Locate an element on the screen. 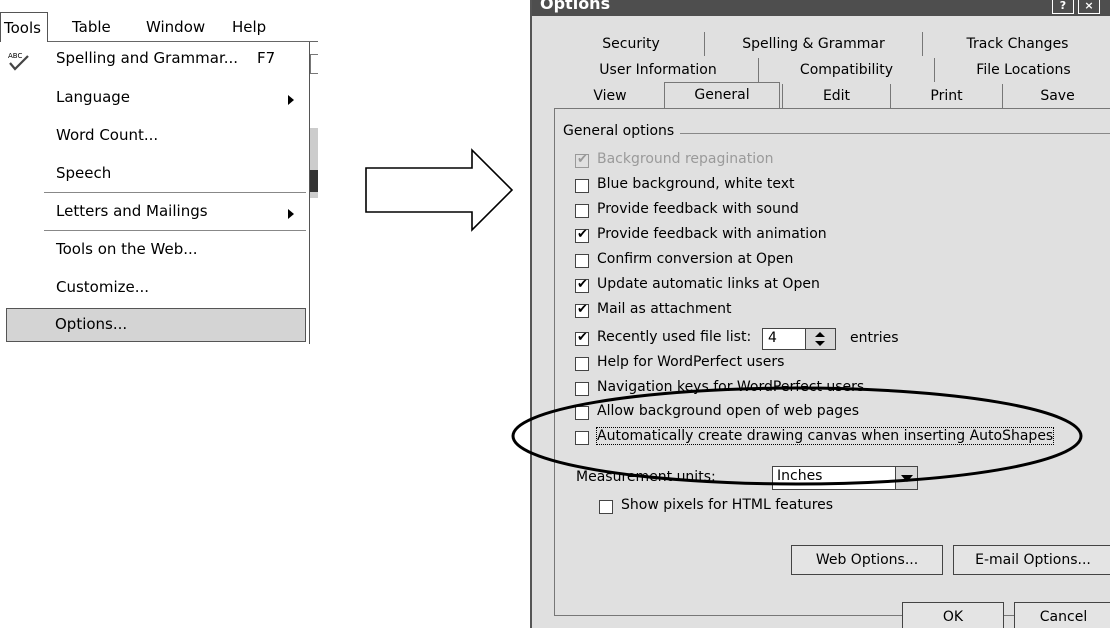 The width and height of the screenshot is (1110, 628). option-label: Confirm conversion at Open is located at coordinates (695, 259).